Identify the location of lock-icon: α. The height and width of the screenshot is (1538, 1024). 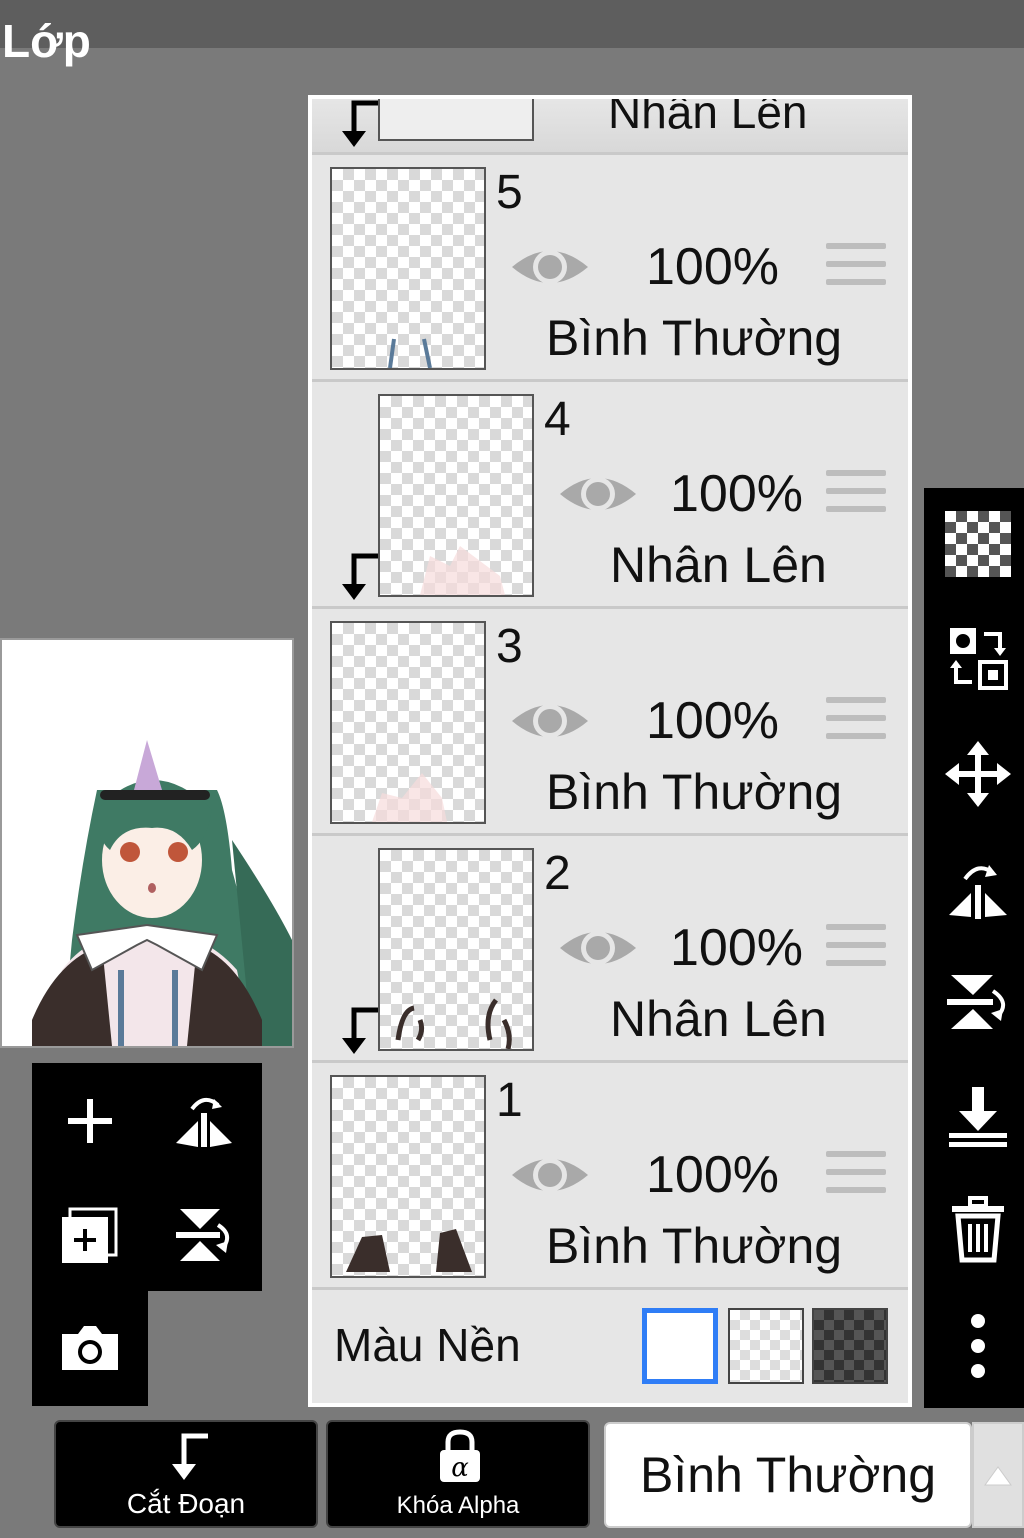
(460, 1456).